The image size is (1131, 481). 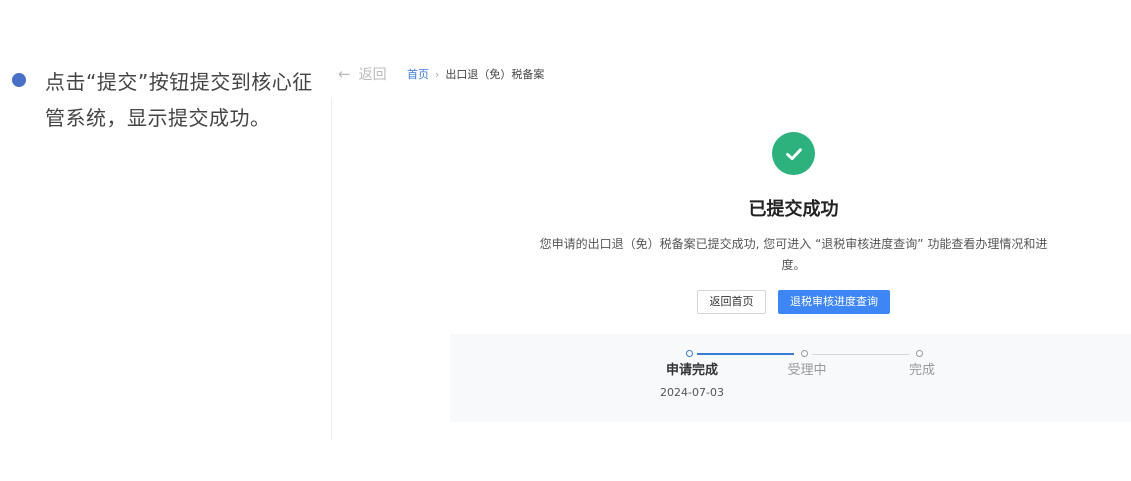 What do you see at coordinates (731, 302) in the screenshot?
I see `back-home-button: 返回首页` at bounding box center [731, 302].